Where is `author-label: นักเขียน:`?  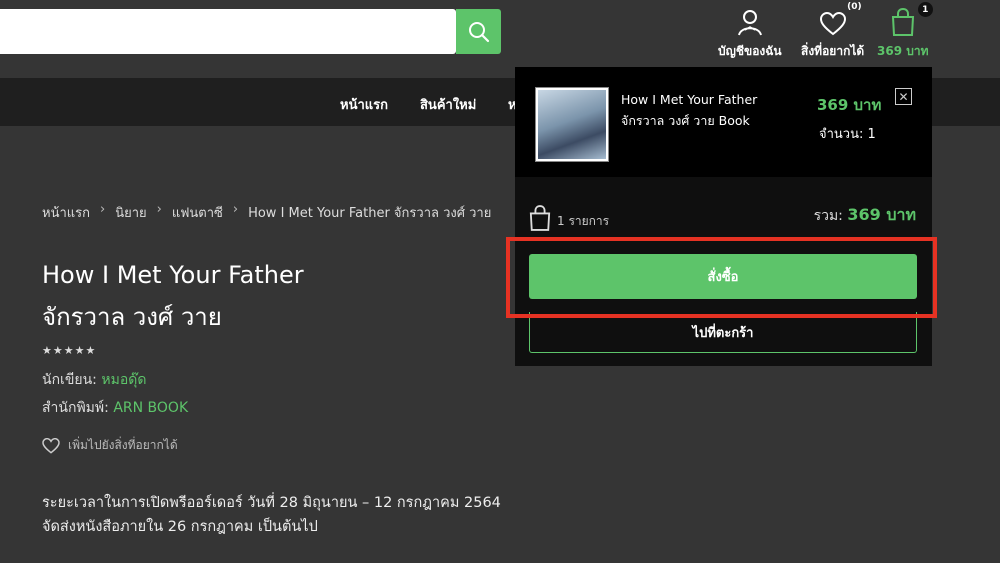 author-label: นักเขียน: is located at coordinates (69, 380).